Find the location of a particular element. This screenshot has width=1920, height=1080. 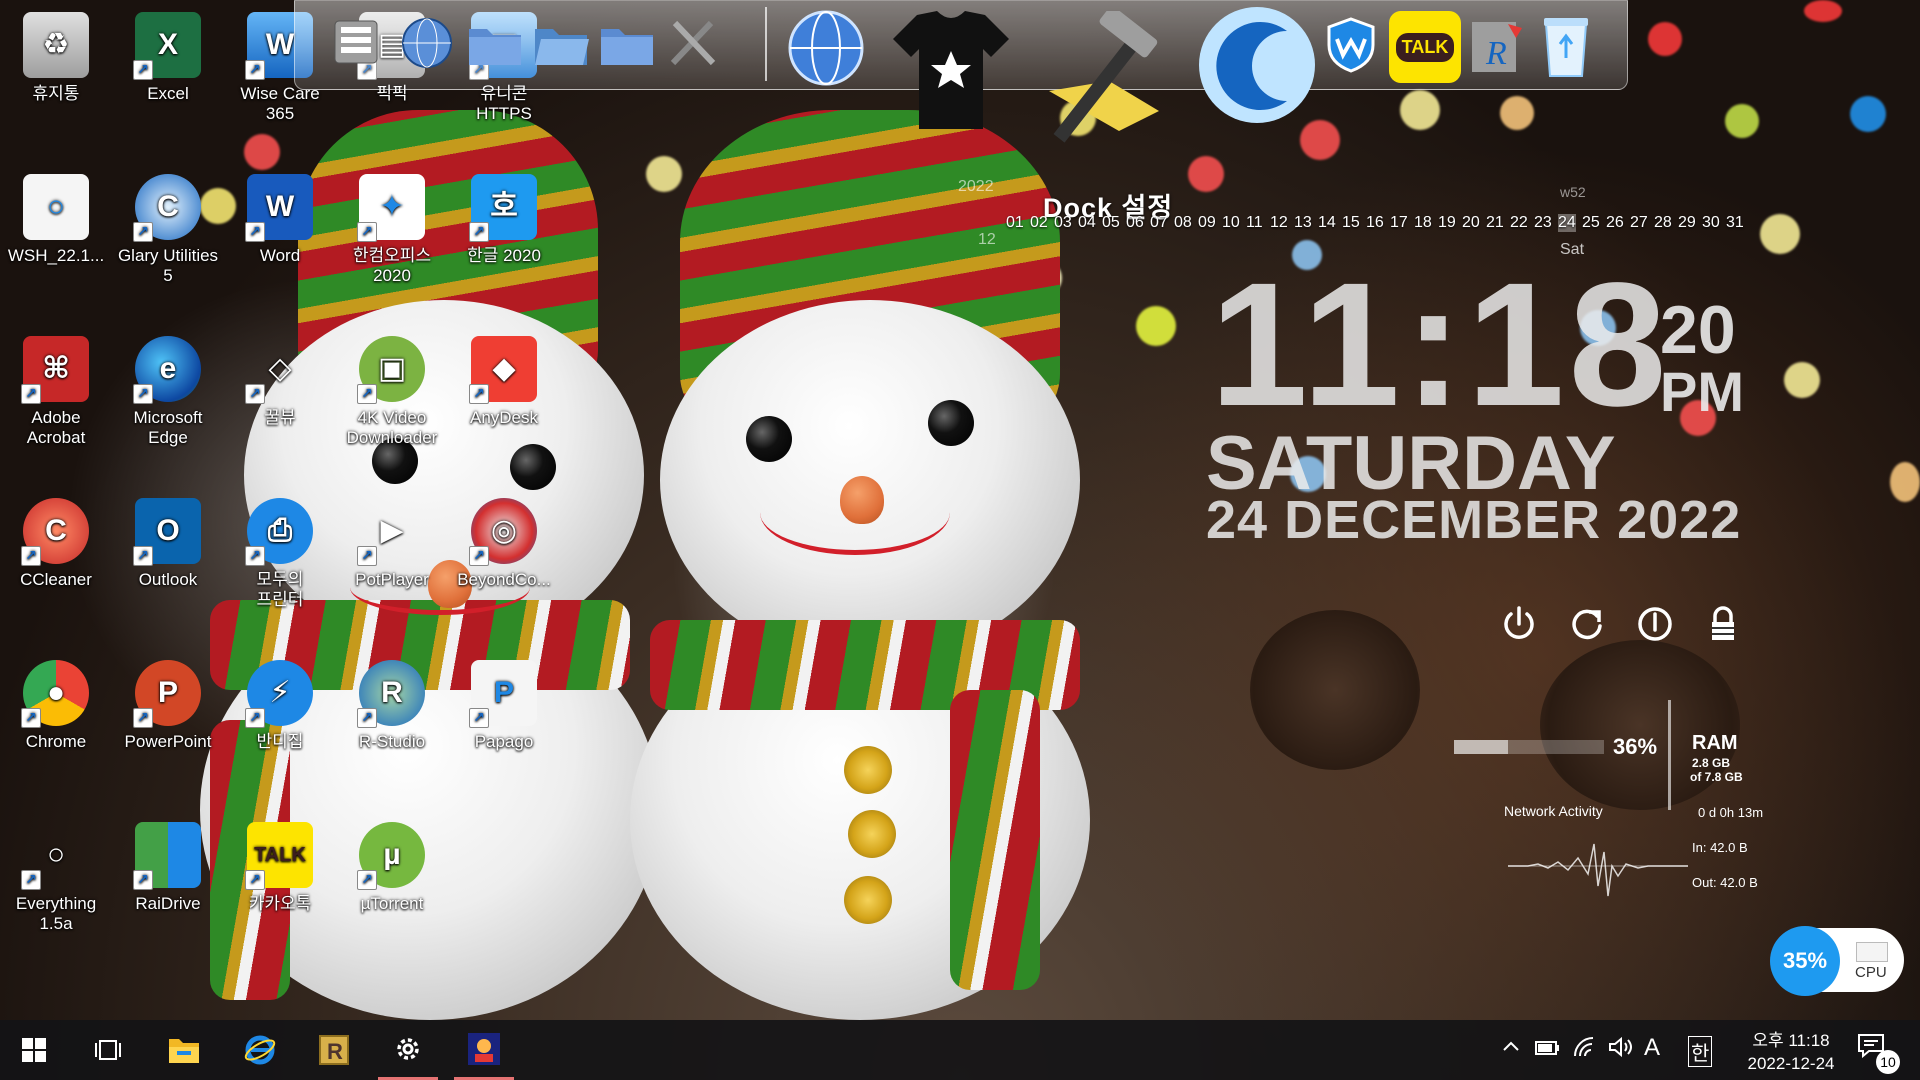

desktop-shortcut: R ↗ R-Studio is located at coordinates (392, 702).